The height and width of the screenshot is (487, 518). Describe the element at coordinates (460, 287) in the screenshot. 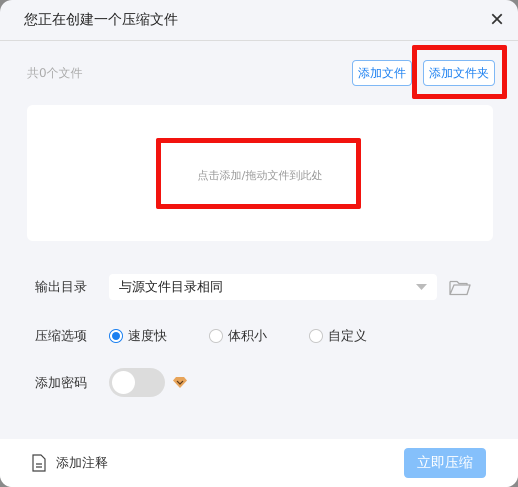

I see `folder-icon` at that location.